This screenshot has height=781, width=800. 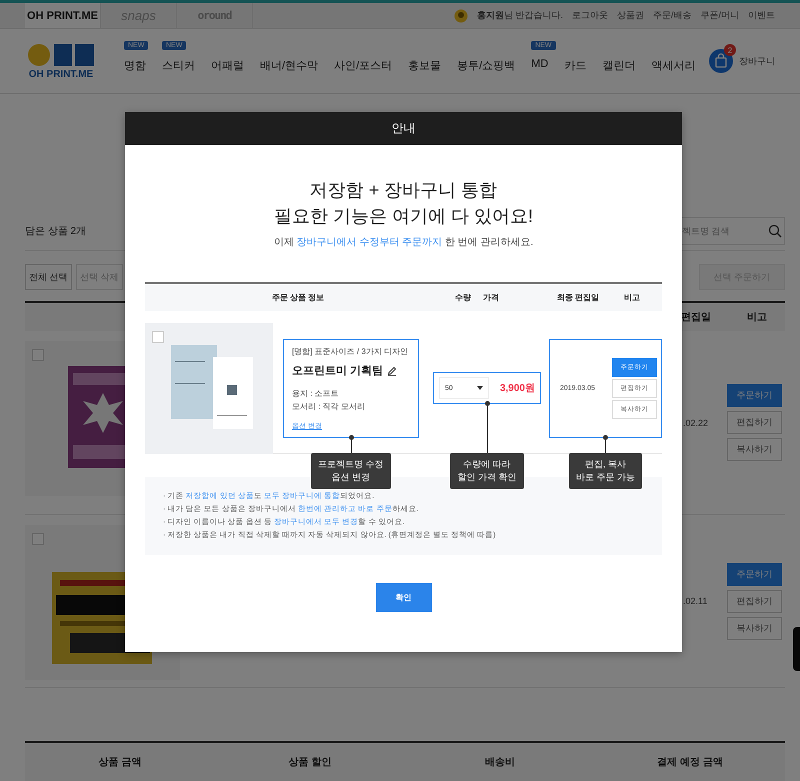 I want to click on menu-item: 배너/현수막, so click(x=289, y=66).